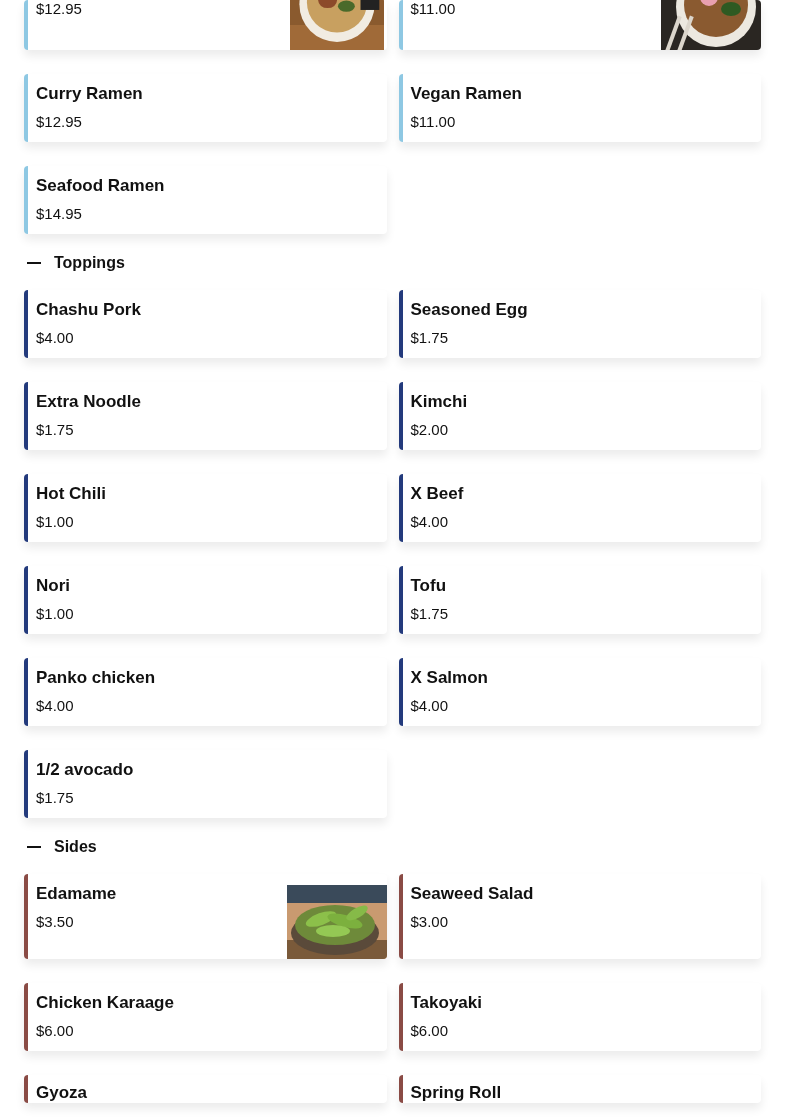 This screenshot has height=1117, width=785. What do you see at coordinates (85, 770) in the screenshot?
I see `item-name: 1/2 avocado` at bounding box center [85, 770].